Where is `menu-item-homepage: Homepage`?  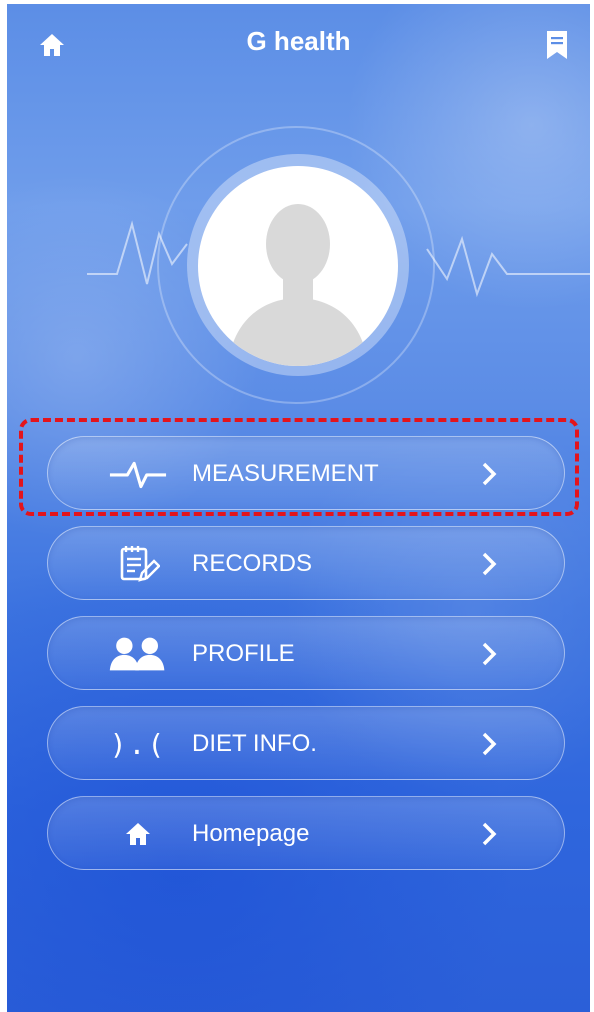 menu-item-homepage: Homepage is located at coordinates (306, 833).